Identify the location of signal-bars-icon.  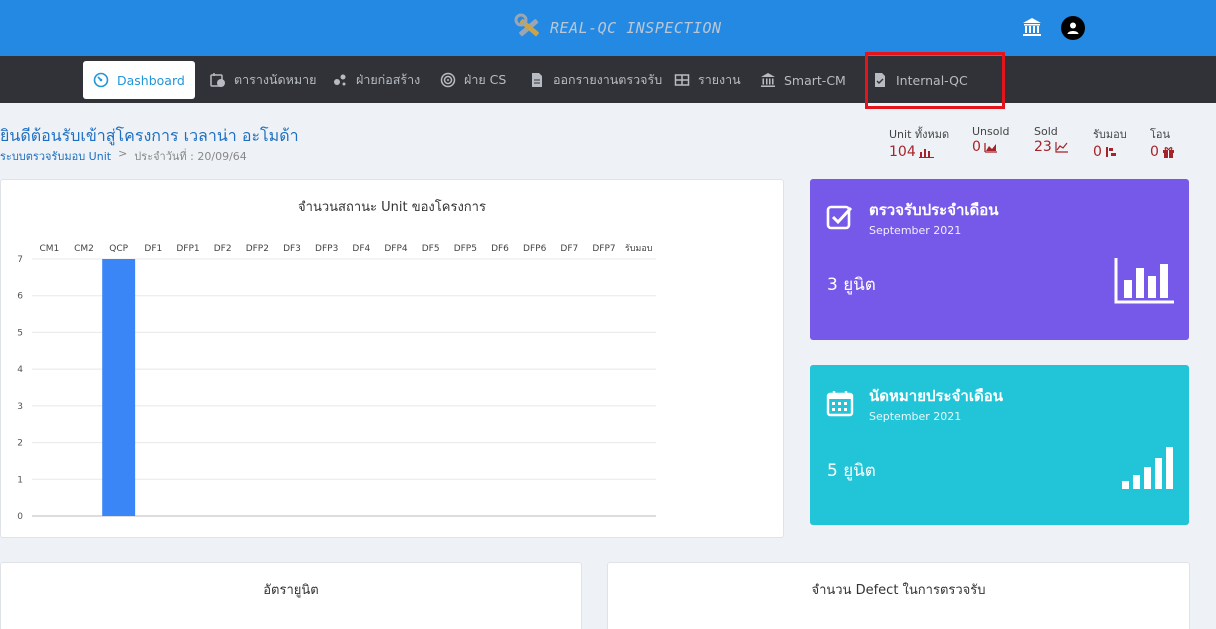
(1147, 468).